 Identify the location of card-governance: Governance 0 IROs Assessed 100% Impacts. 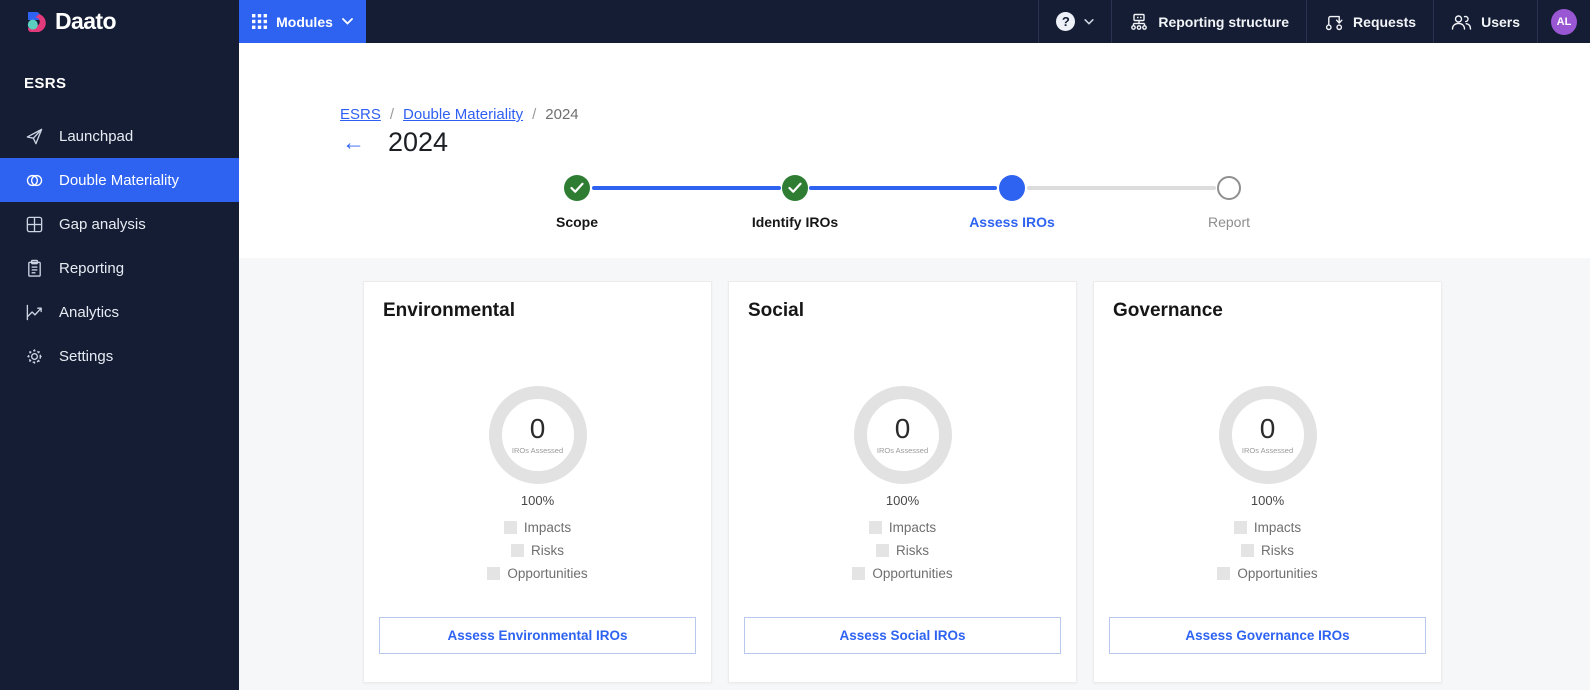
(1267, 482).